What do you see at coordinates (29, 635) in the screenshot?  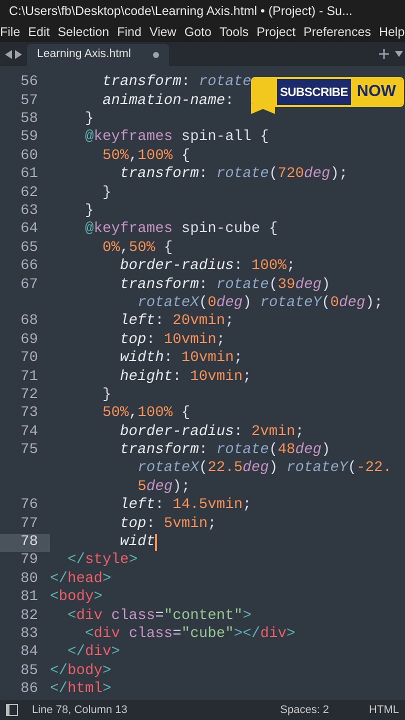 I see `line-number: 83` at bounding box center [29, 635].